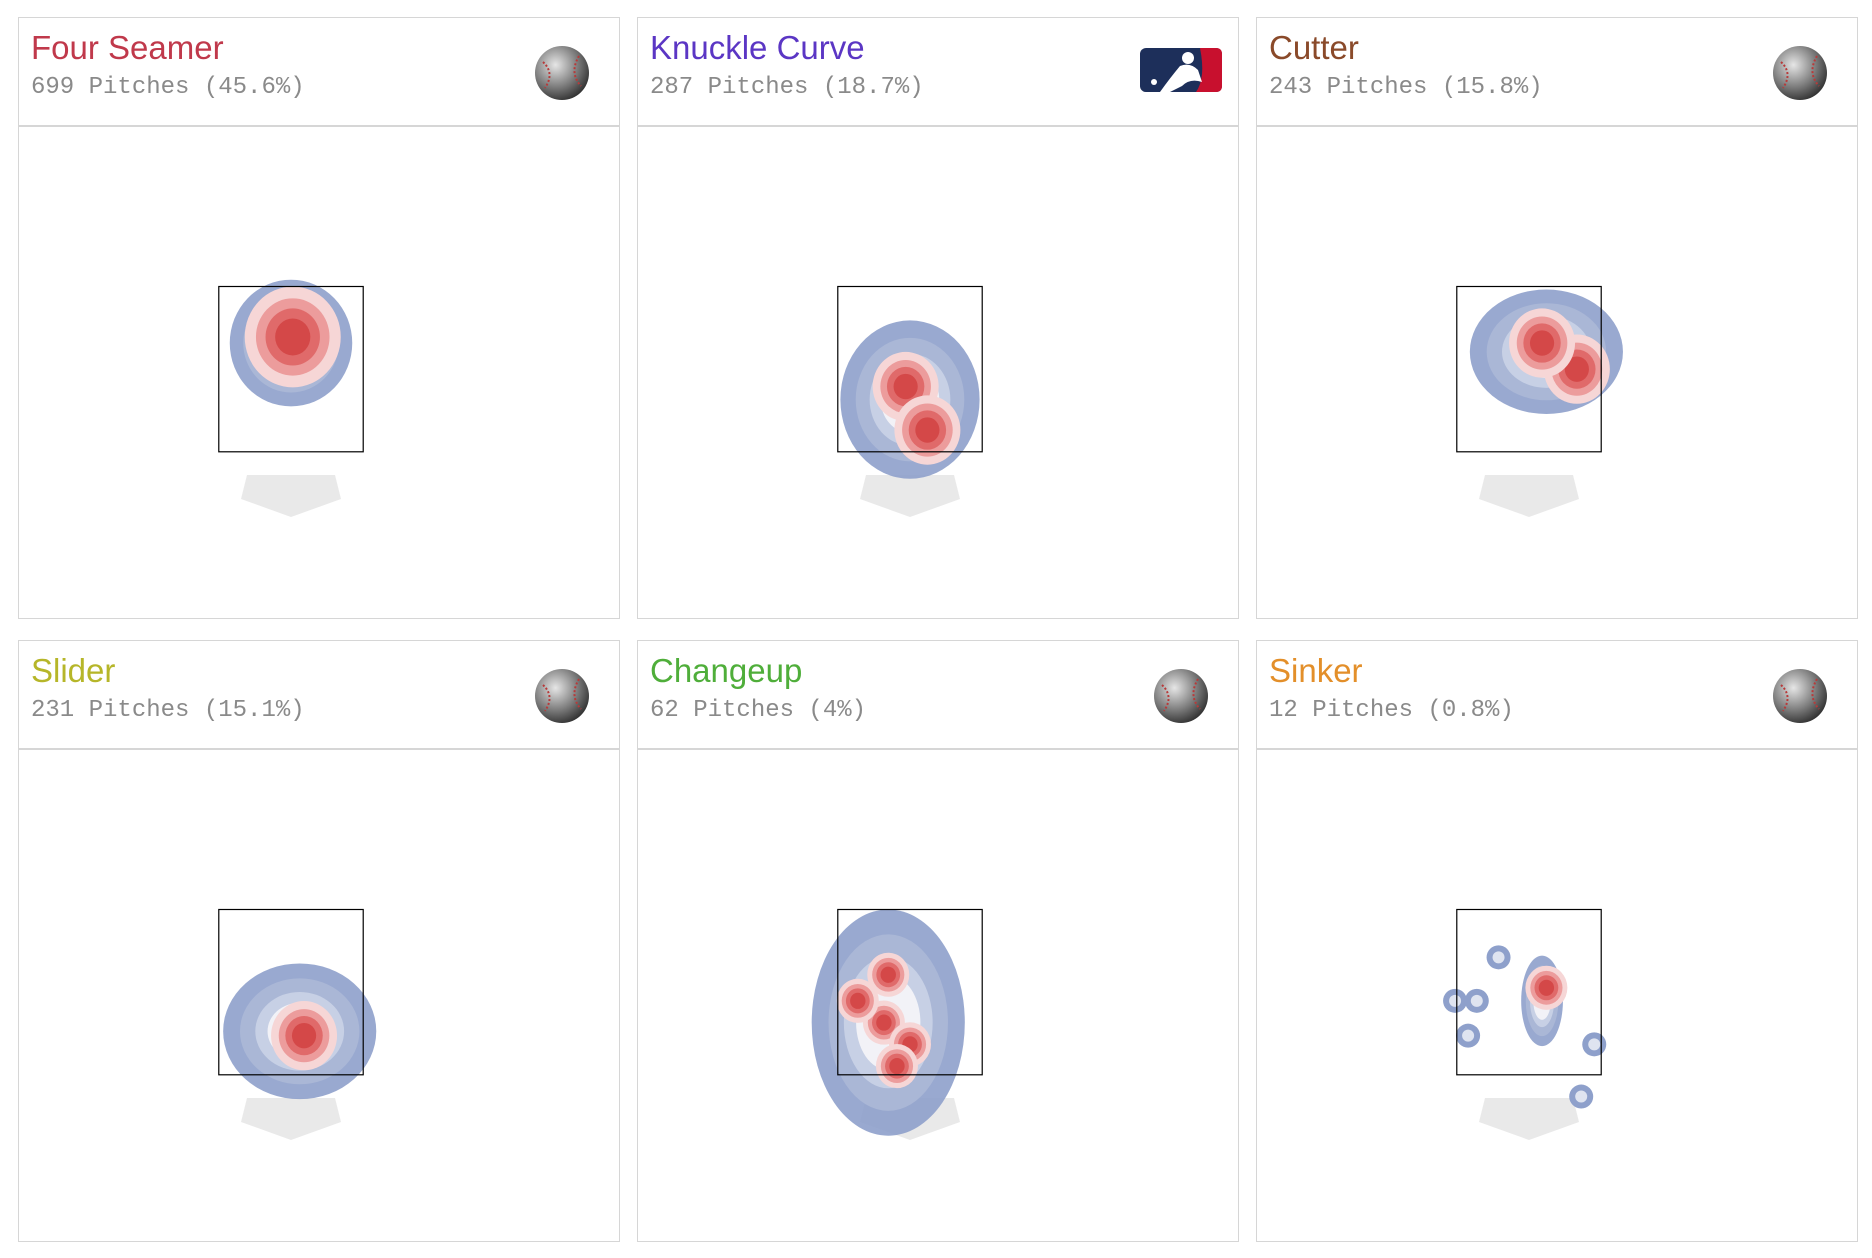 The width and height of the screenshot is (1872, 1258). I want to click on pitch-count: 62 Pitches (4%), so click(758, 710).